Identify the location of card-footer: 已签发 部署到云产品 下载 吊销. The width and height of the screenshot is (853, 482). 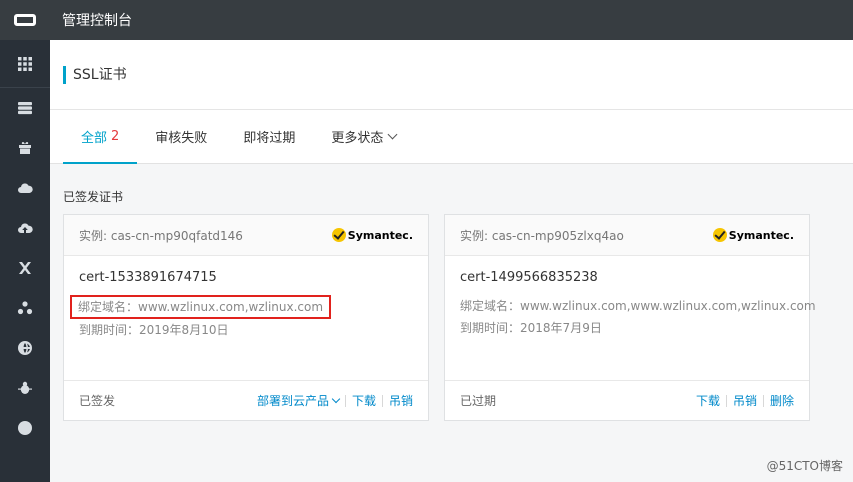
(246, 400).